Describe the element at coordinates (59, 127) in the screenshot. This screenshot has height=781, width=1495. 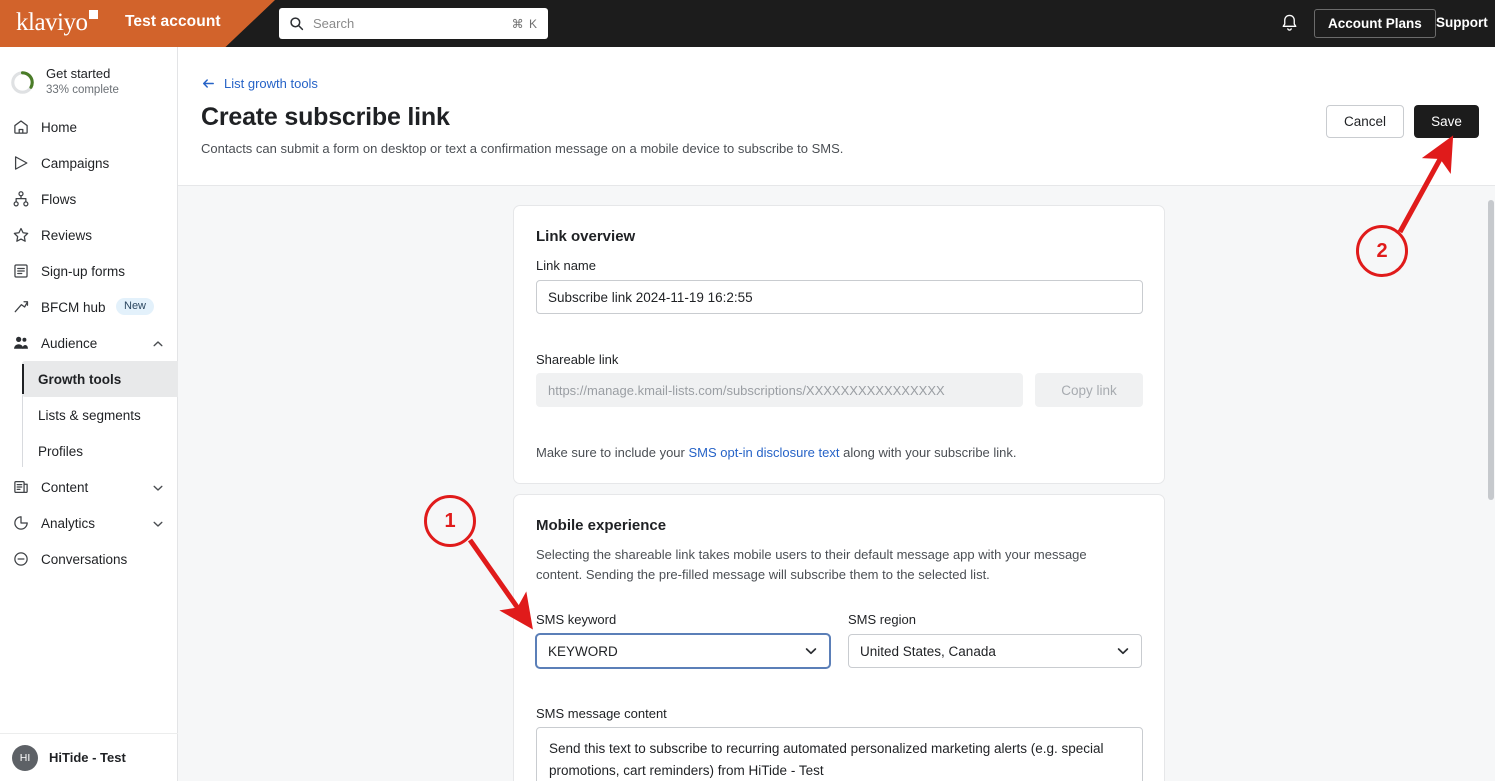
I see `sidebar-item-label: Home` at that location.